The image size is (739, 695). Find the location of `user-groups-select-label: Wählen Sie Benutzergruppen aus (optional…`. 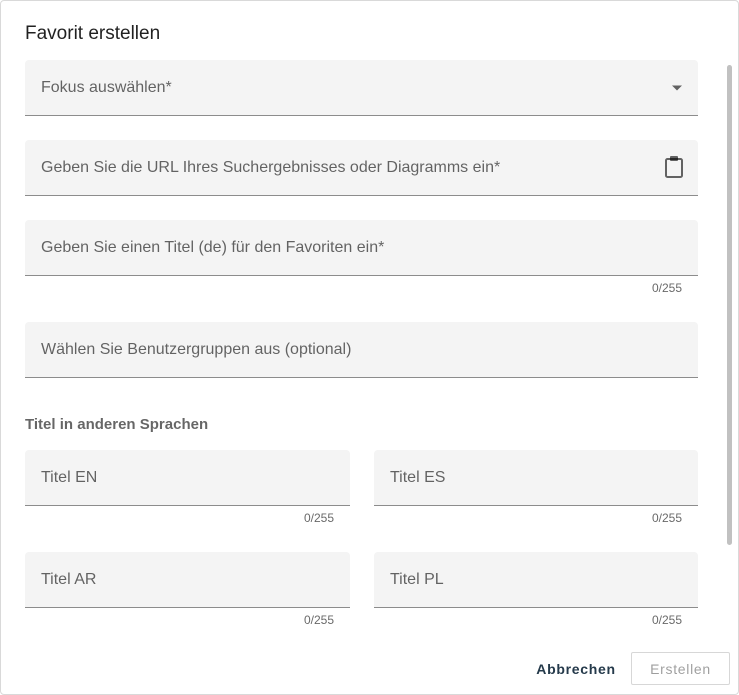

user-groups-select-label: Wählen Sie Benutzergruppen aus (optional… is located at coordinates (196, 349).